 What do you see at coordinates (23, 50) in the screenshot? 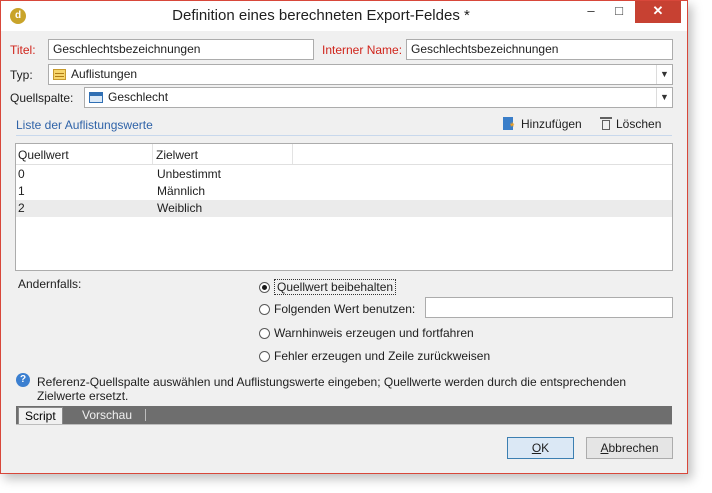
I see `titel-label: Titel:` at bounding box center [23, 50].